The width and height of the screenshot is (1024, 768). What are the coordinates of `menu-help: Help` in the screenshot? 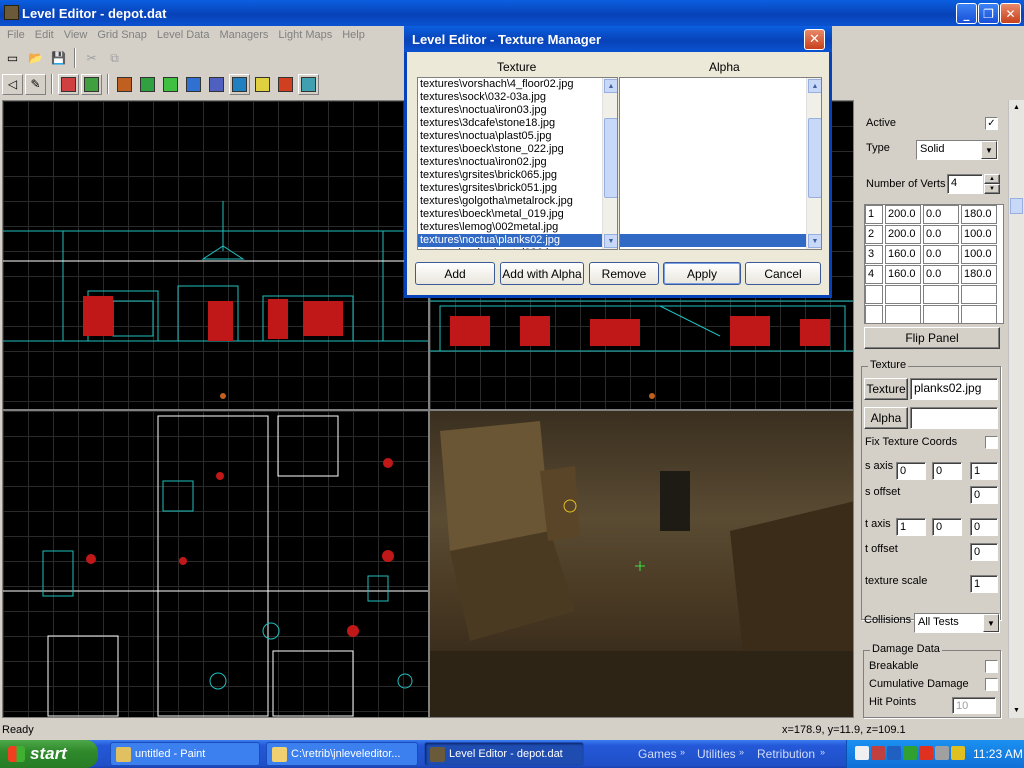 It's located at (353, 35).